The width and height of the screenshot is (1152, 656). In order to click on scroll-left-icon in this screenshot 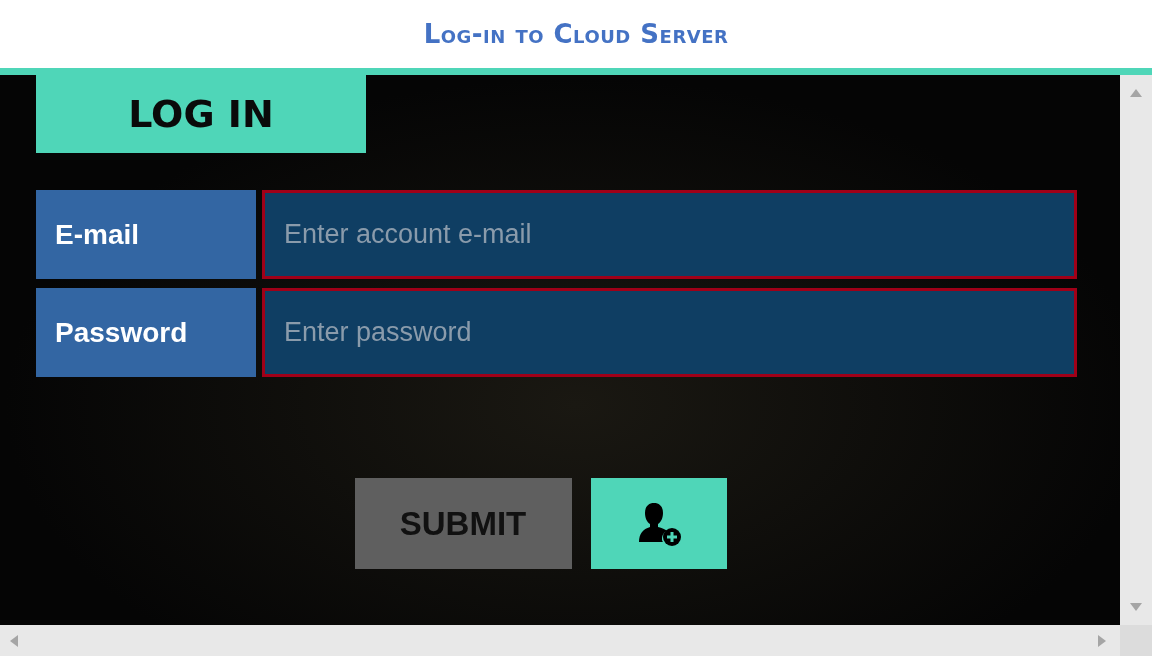, I will do `click(14, 640)`.